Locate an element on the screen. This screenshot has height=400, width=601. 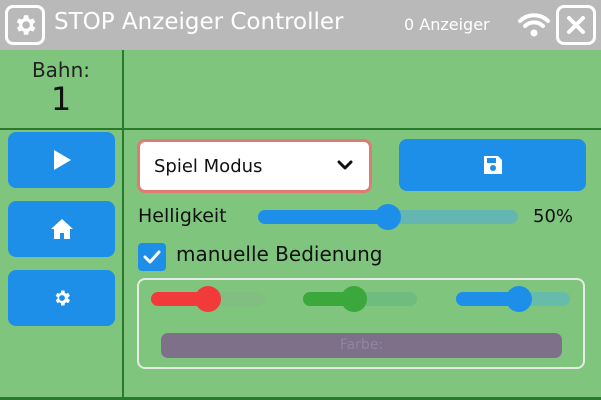
green-slider is located at coordinates (360, 299).